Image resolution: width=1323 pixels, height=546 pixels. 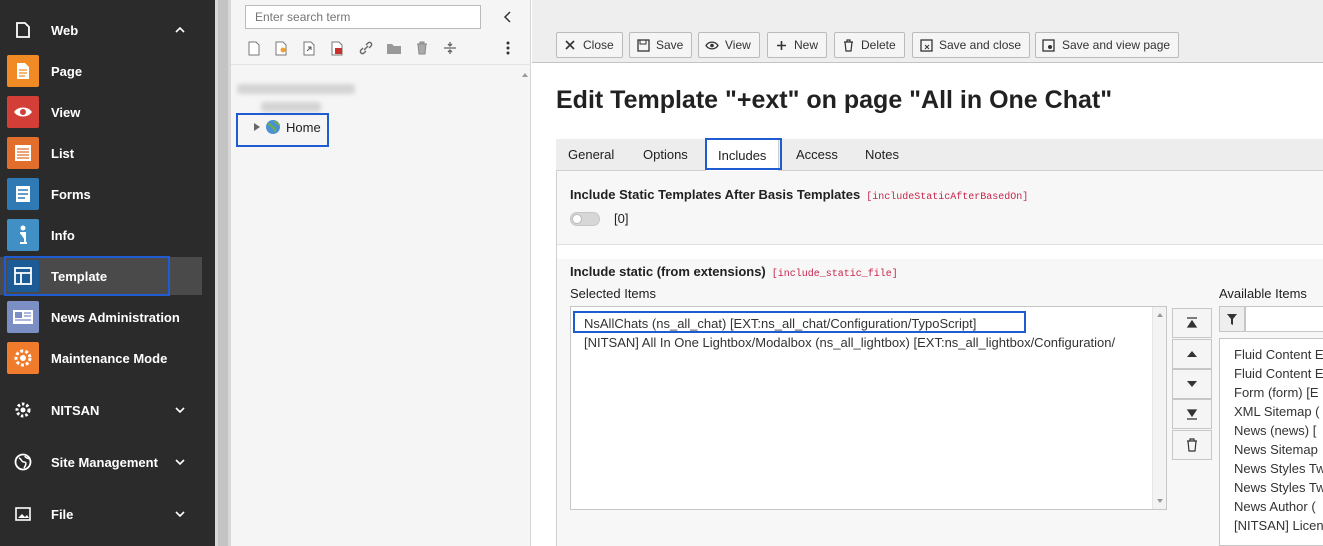 I want to click on tree-node-home: Home, so click(x=286, y=127).